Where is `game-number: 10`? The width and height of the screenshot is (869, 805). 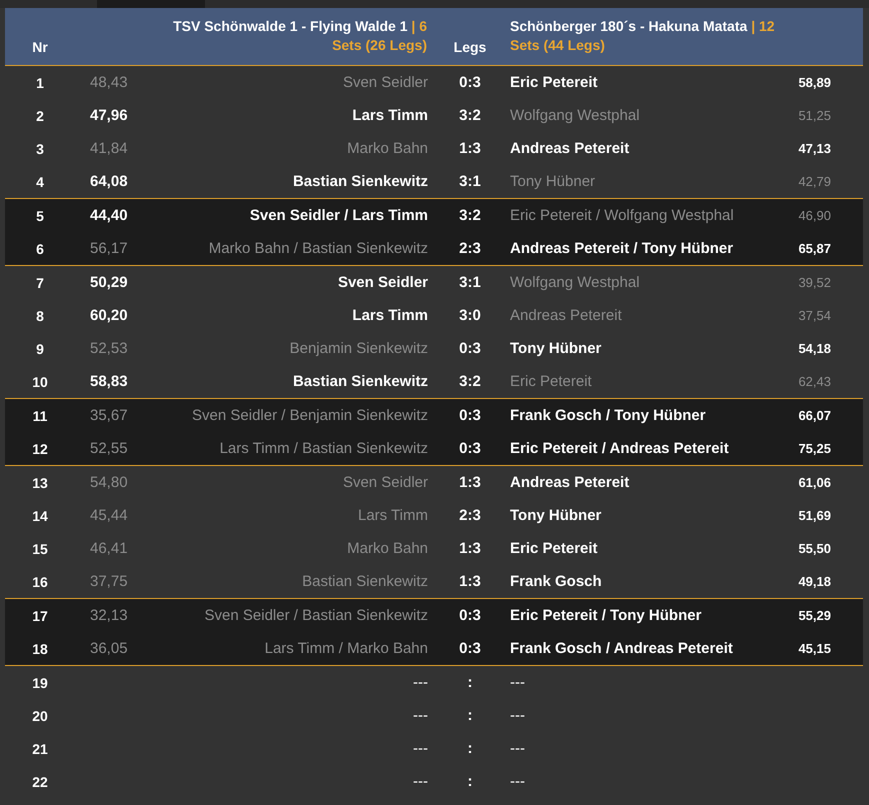
game-number: 10 is located at coordinates (40, 382).